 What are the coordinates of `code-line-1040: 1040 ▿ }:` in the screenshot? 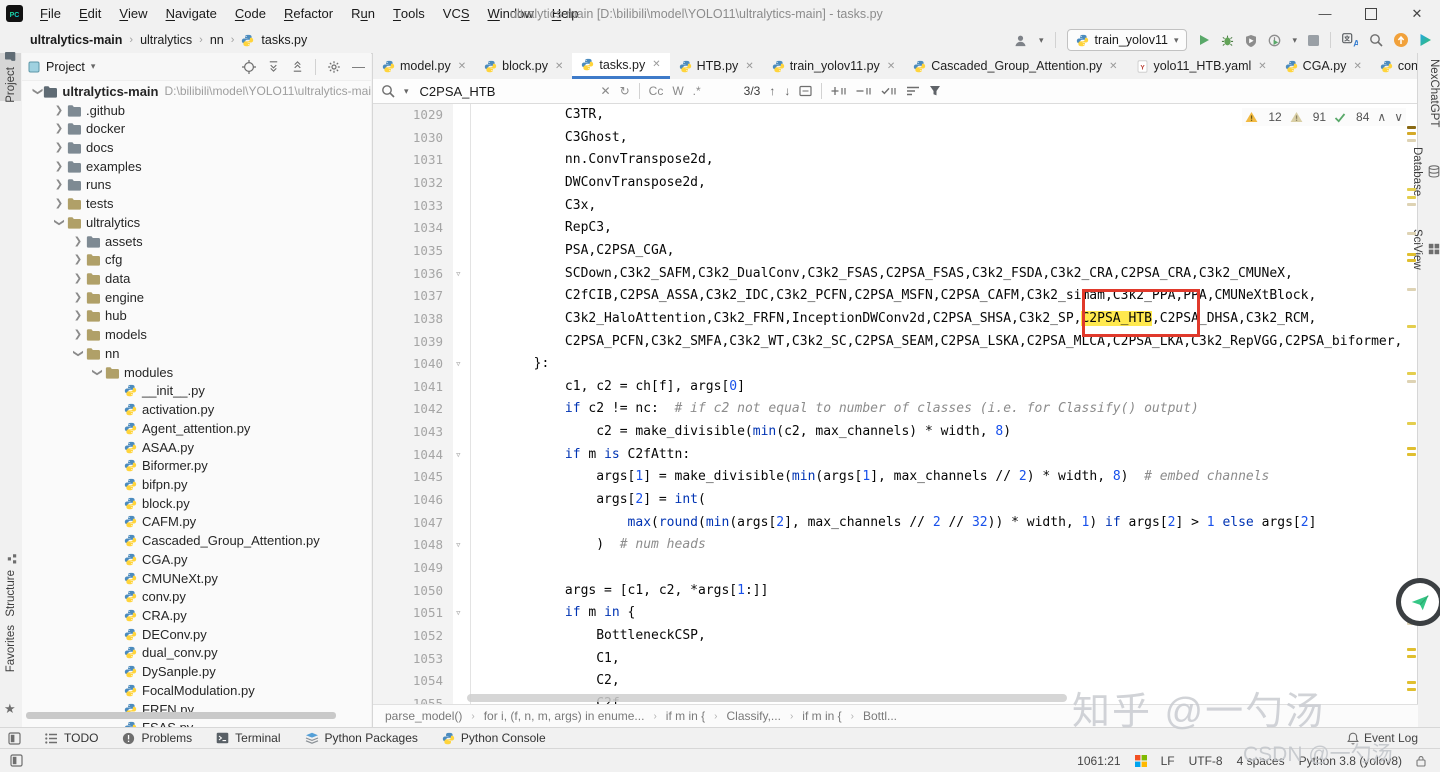 It's located at (895, 364).